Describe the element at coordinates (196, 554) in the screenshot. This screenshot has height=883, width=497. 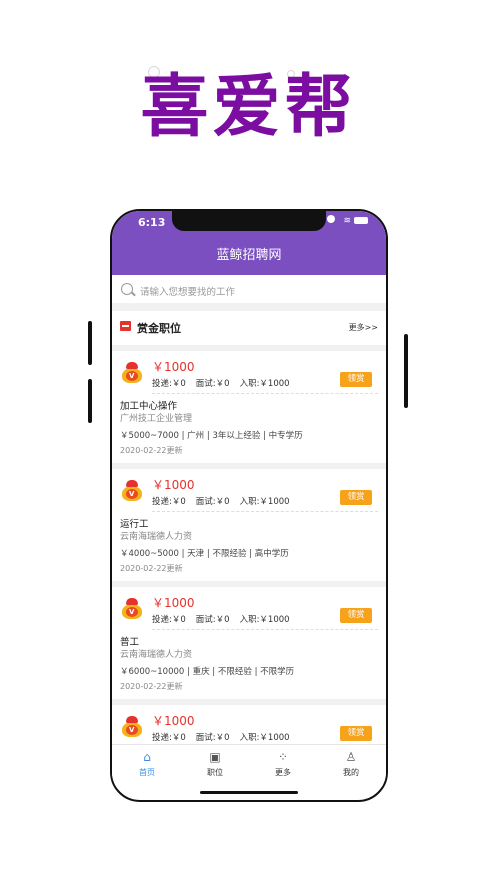
I see `city: 天津` at that location.